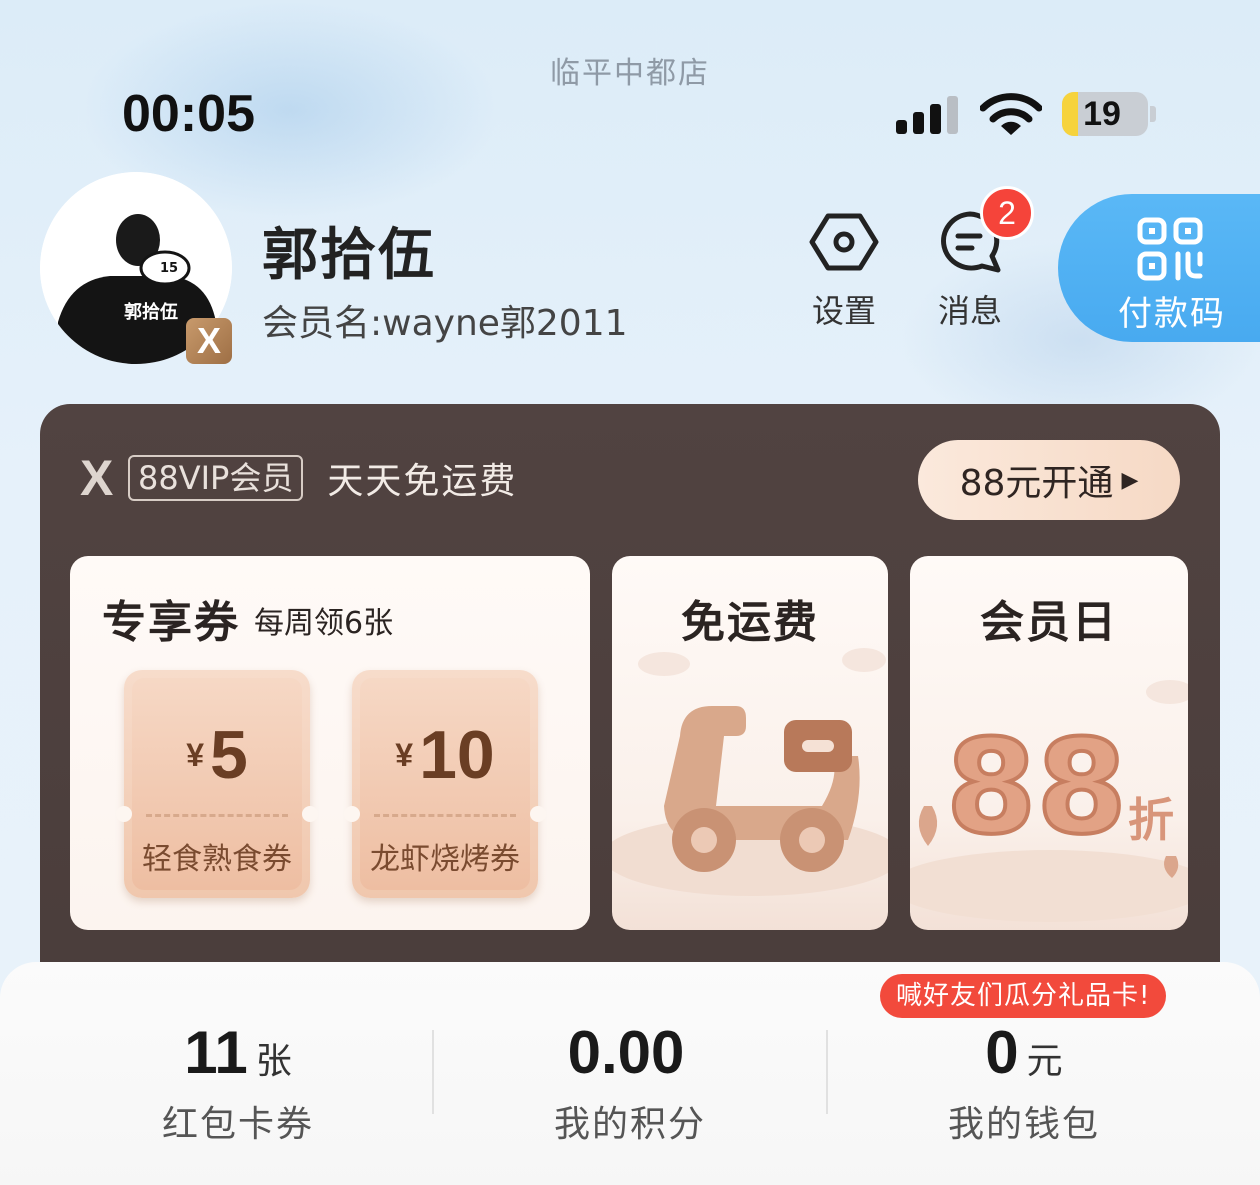 This screenshot has height=1185, width=1260. What do you see at coordinates (216, 478) in the screenshot?
I see `vip-tag: 88VIP会员` at bounding box center [216, 478].